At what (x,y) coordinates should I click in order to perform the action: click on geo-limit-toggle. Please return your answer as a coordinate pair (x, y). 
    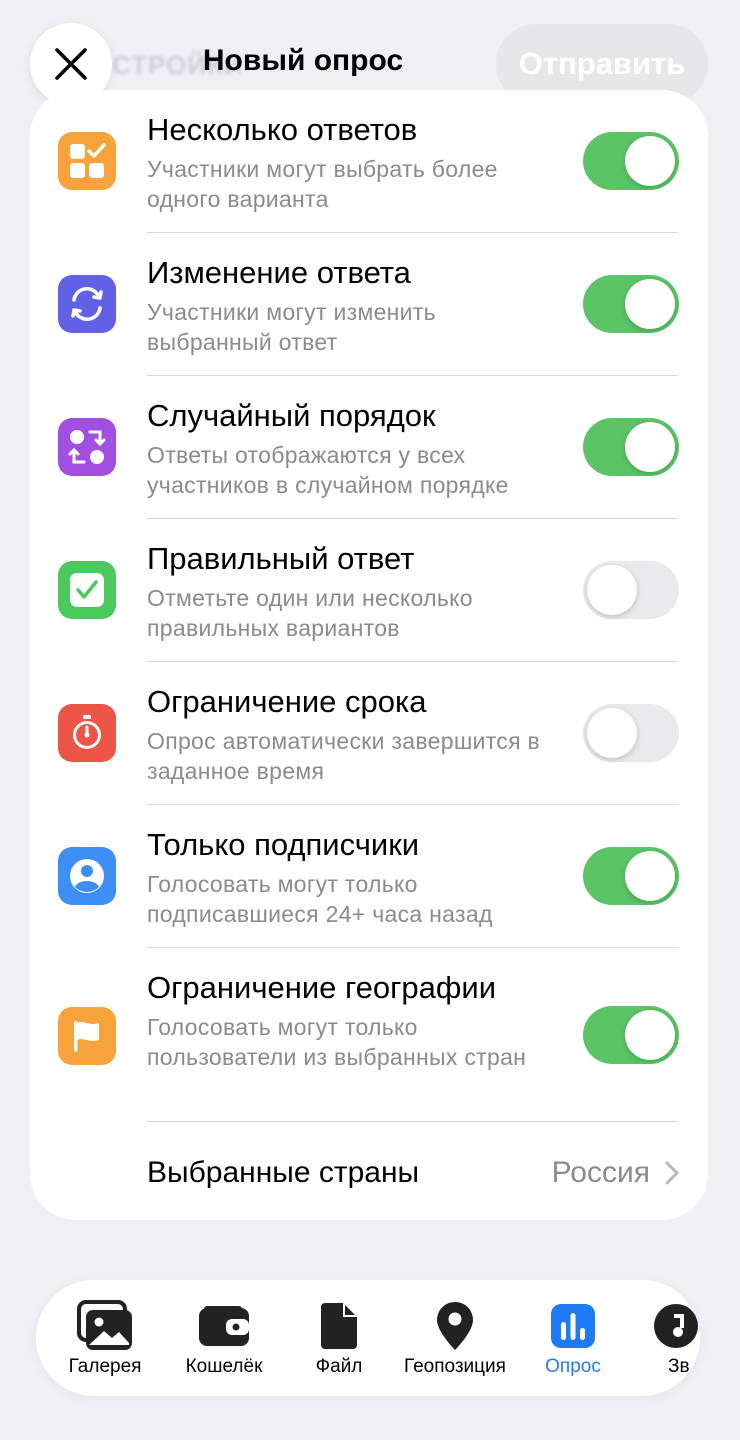
    Looking at the image, I should click on (631, 1035).